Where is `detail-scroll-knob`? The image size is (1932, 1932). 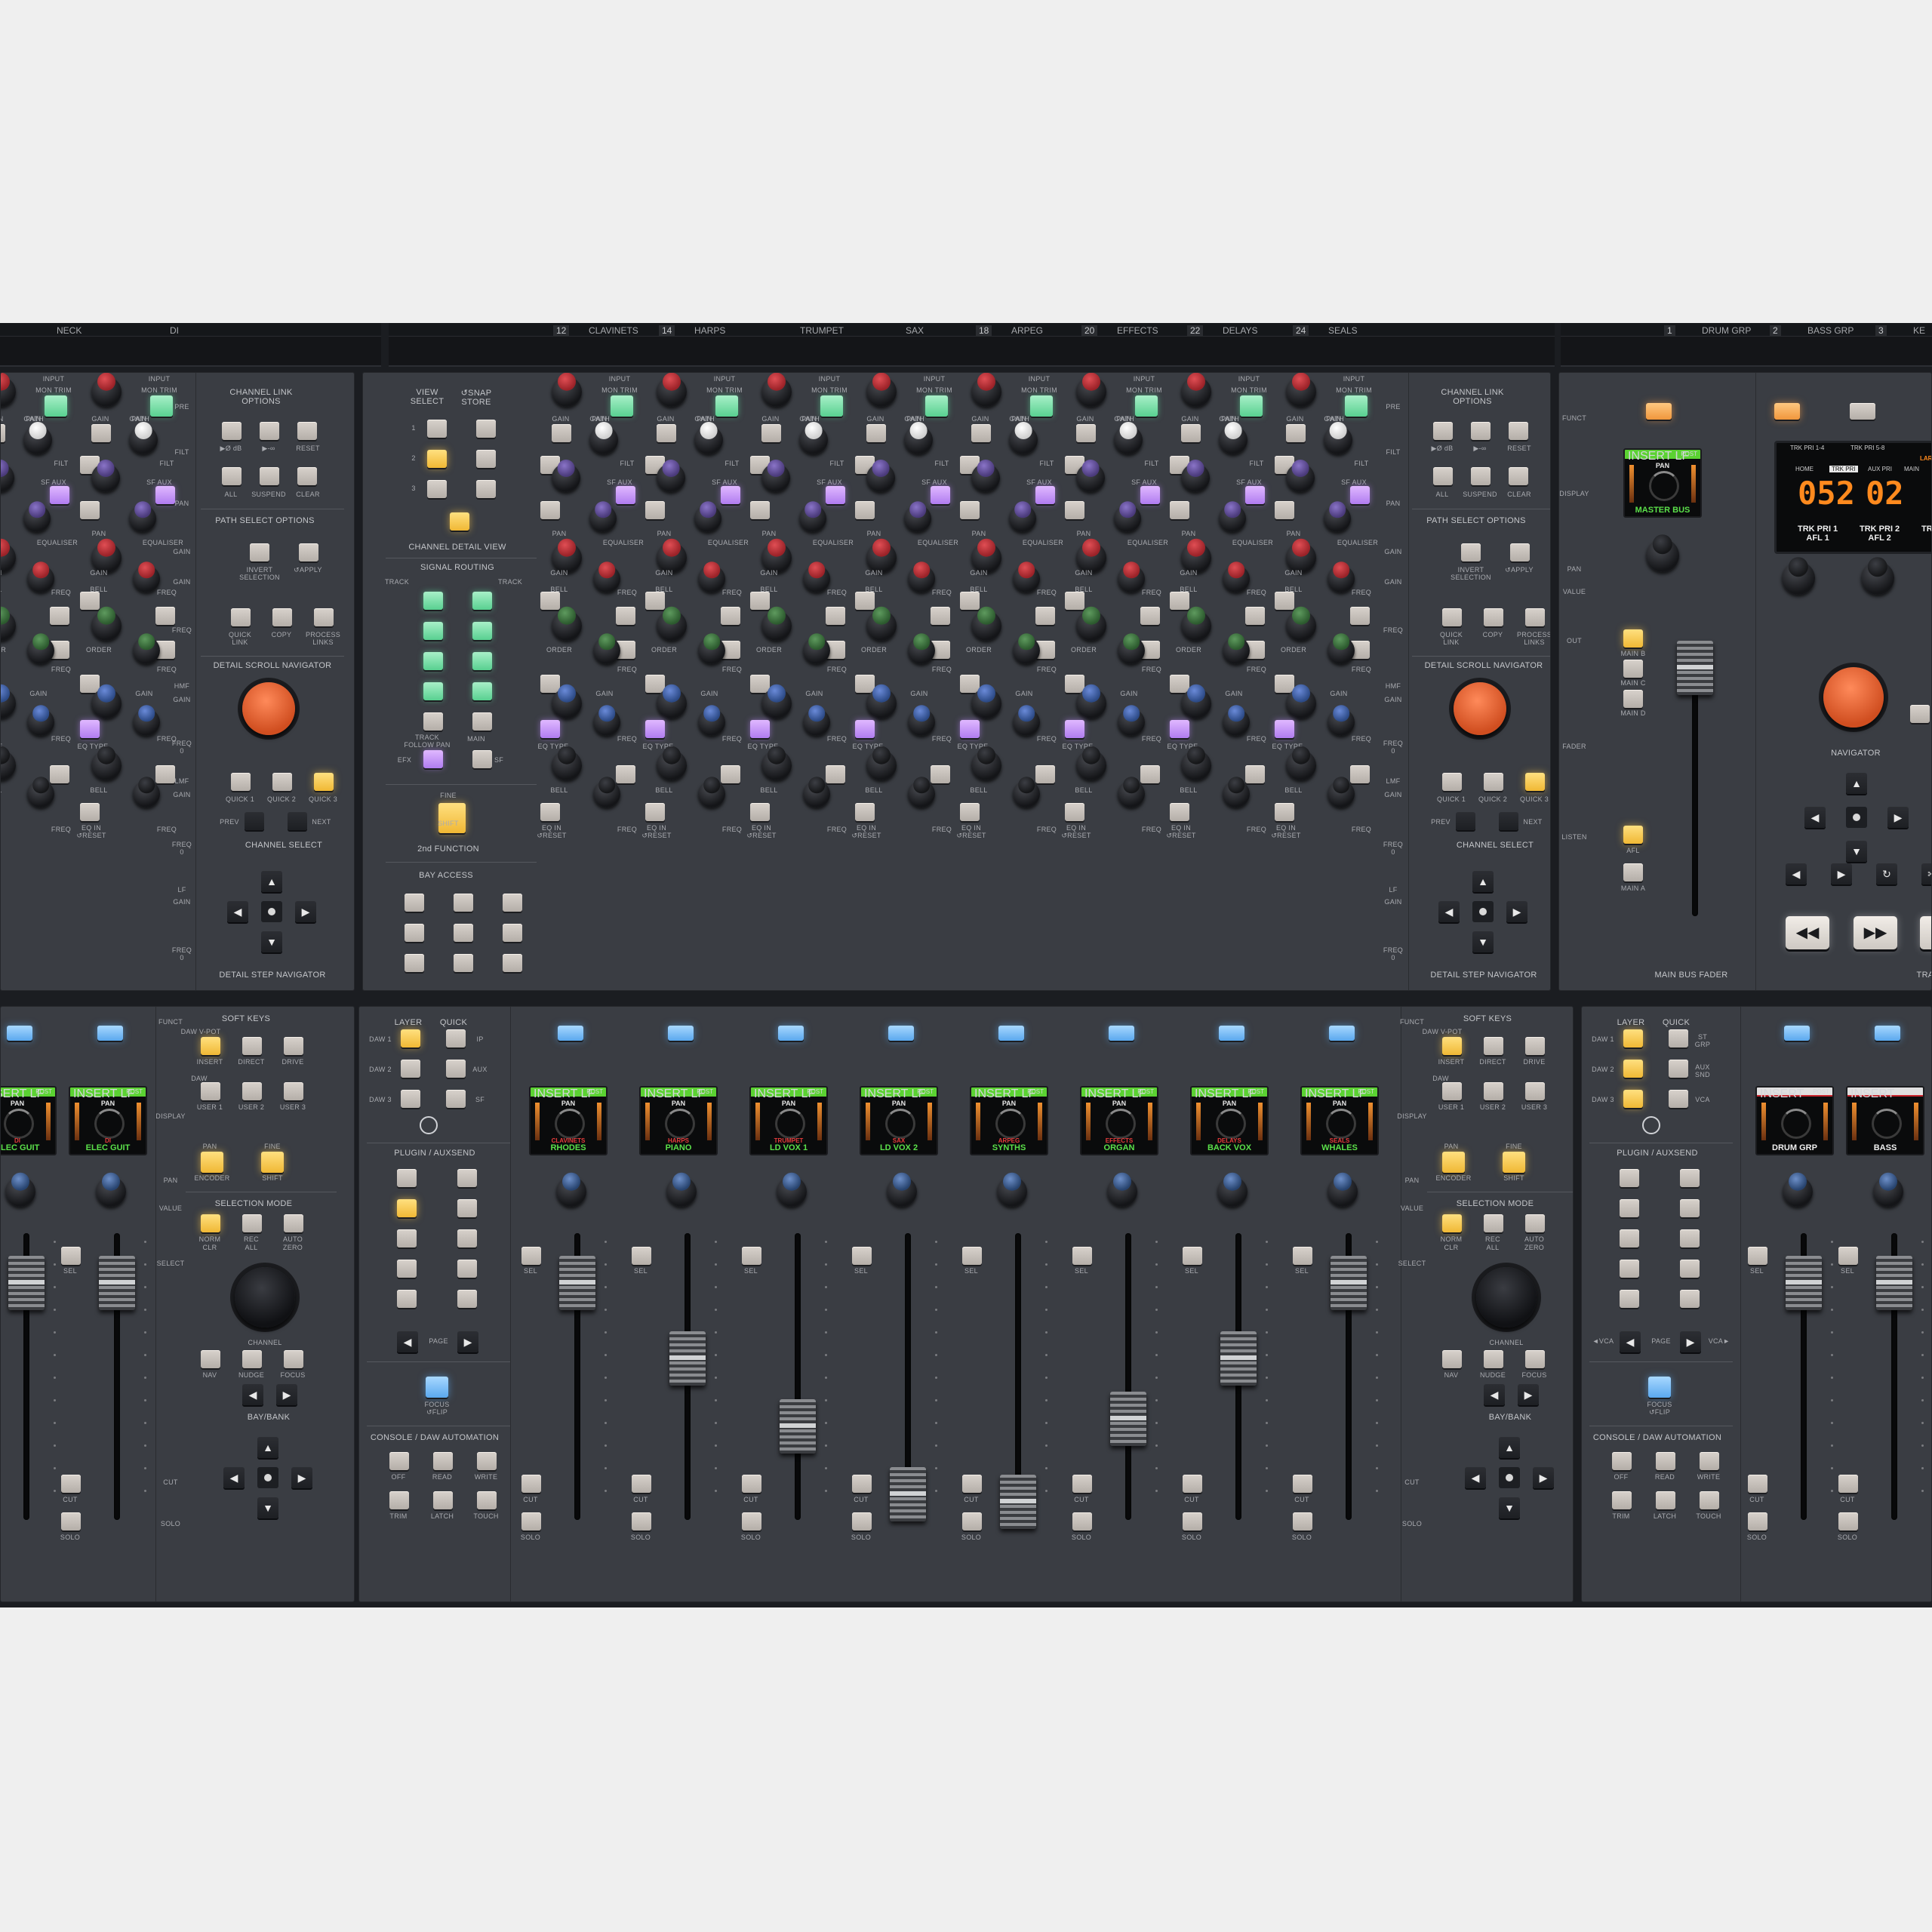
detail-scroll-knob is located at coordinates (268, 708).